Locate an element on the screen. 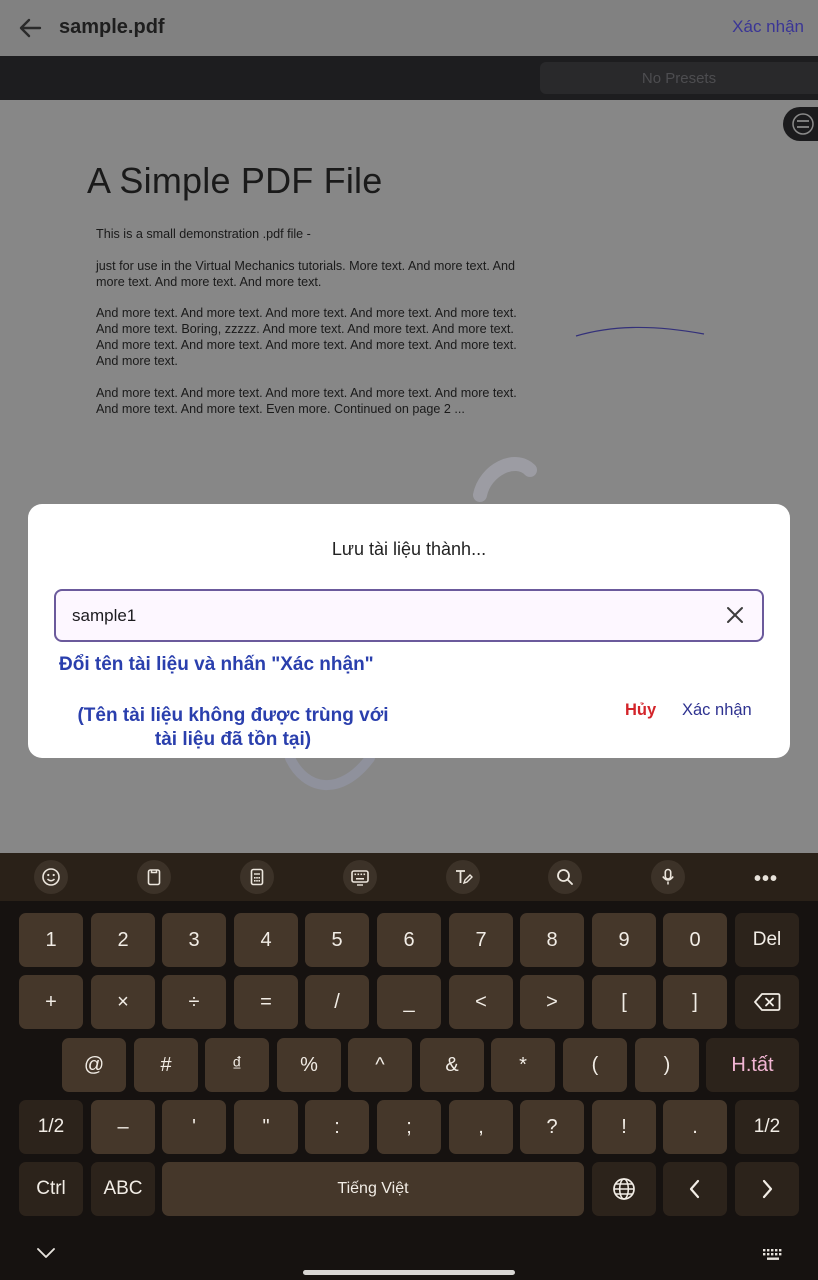 The height and width of the screenshot is (1280, 818). key-greater-than: > is located at coordinates (552, 1002).